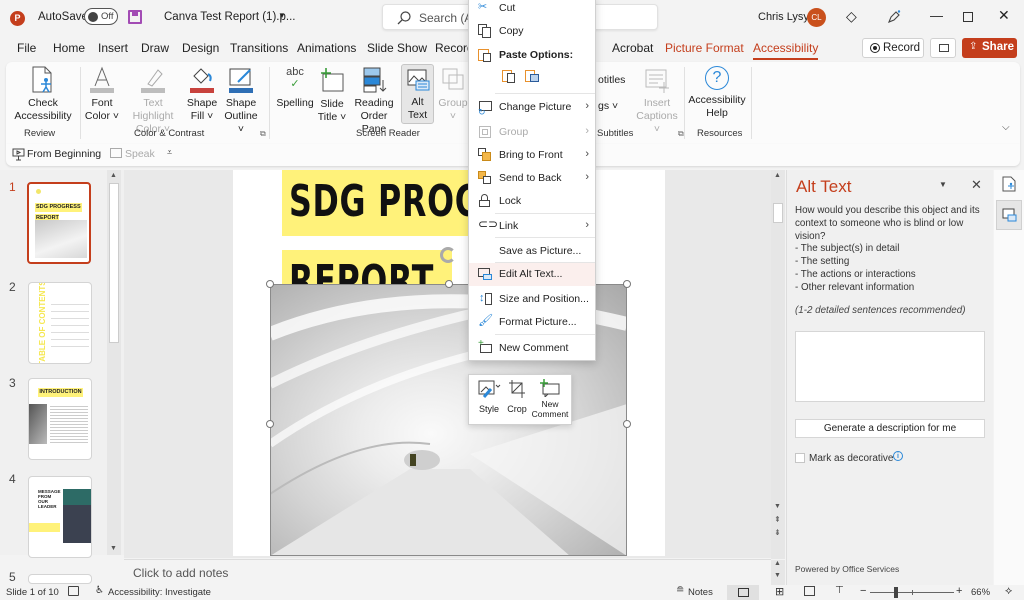 This screenshot has width=1024, height=600. What do you see at coordinates (332, 95) in the screenshot?
I see `slide-title-button: Slide Title ˅` at bounding box center [332, 95].